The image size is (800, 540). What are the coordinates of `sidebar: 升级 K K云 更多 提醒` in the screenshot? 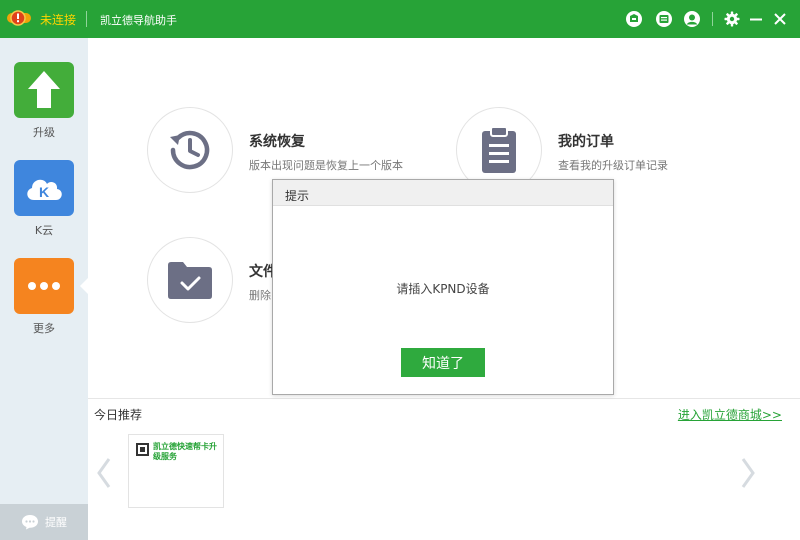 It's located at (44, 289).